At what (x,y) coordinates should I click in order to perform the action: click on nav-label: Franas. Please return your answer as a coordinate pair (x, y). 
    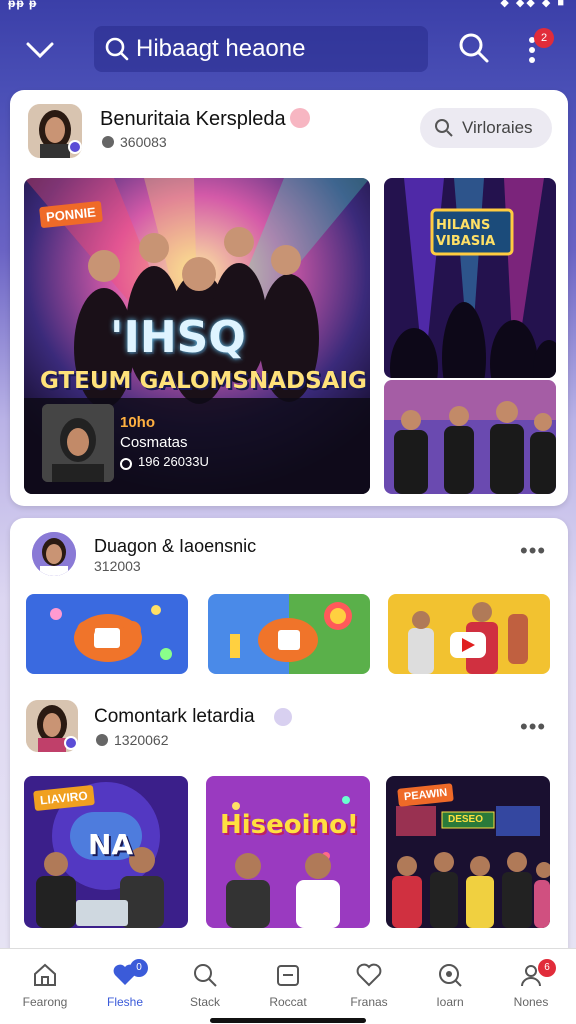
    Looking at the image, I should click on (369, 1002).